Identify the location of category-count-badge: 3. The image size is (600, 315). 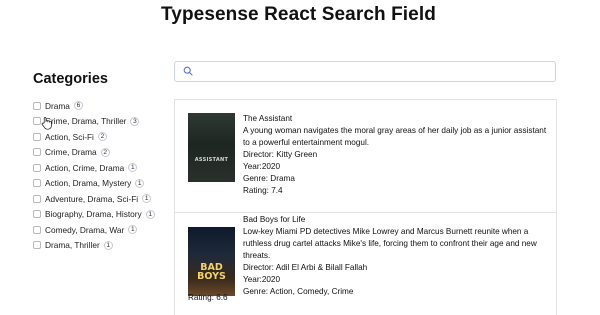
(135, 121).